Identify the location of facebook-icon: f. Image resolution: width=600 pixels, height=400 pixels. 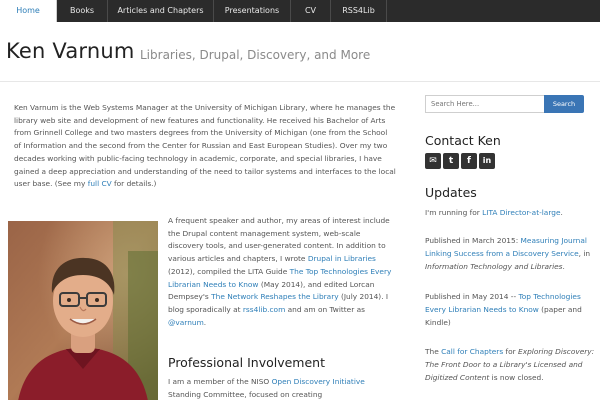
(469, 161).